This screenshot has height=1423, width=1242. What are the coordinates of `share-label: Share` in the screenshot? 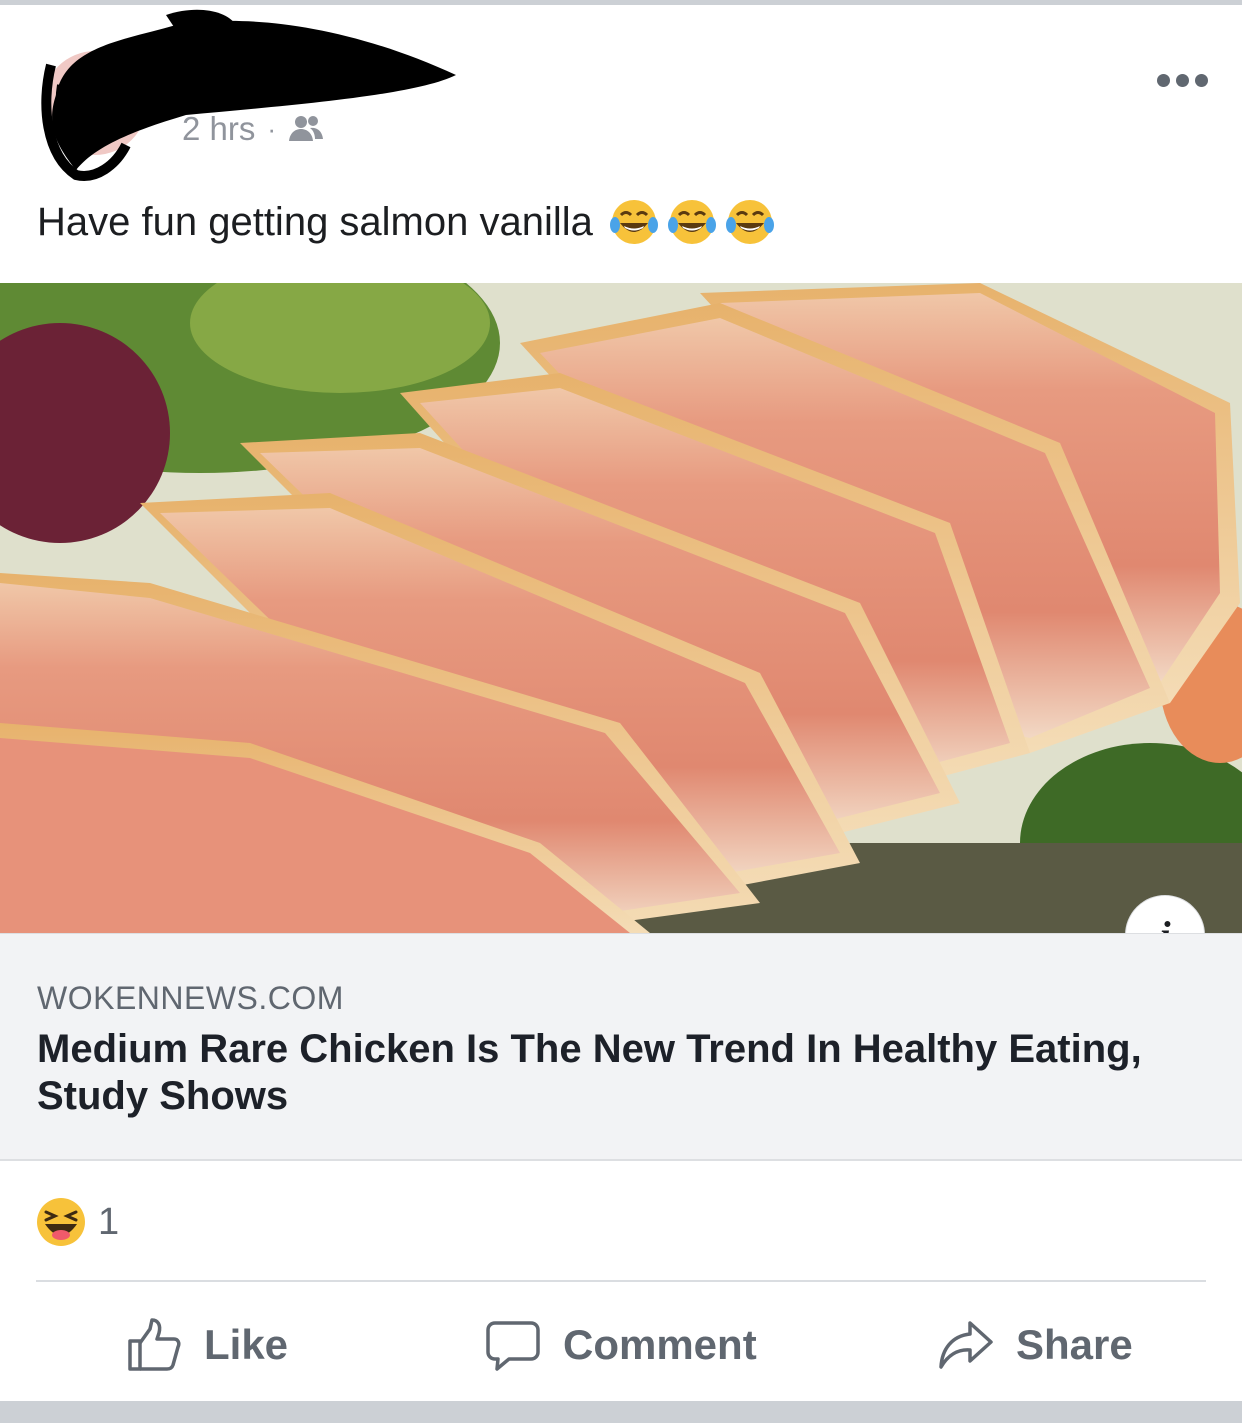 It's located at (1074, 1344).